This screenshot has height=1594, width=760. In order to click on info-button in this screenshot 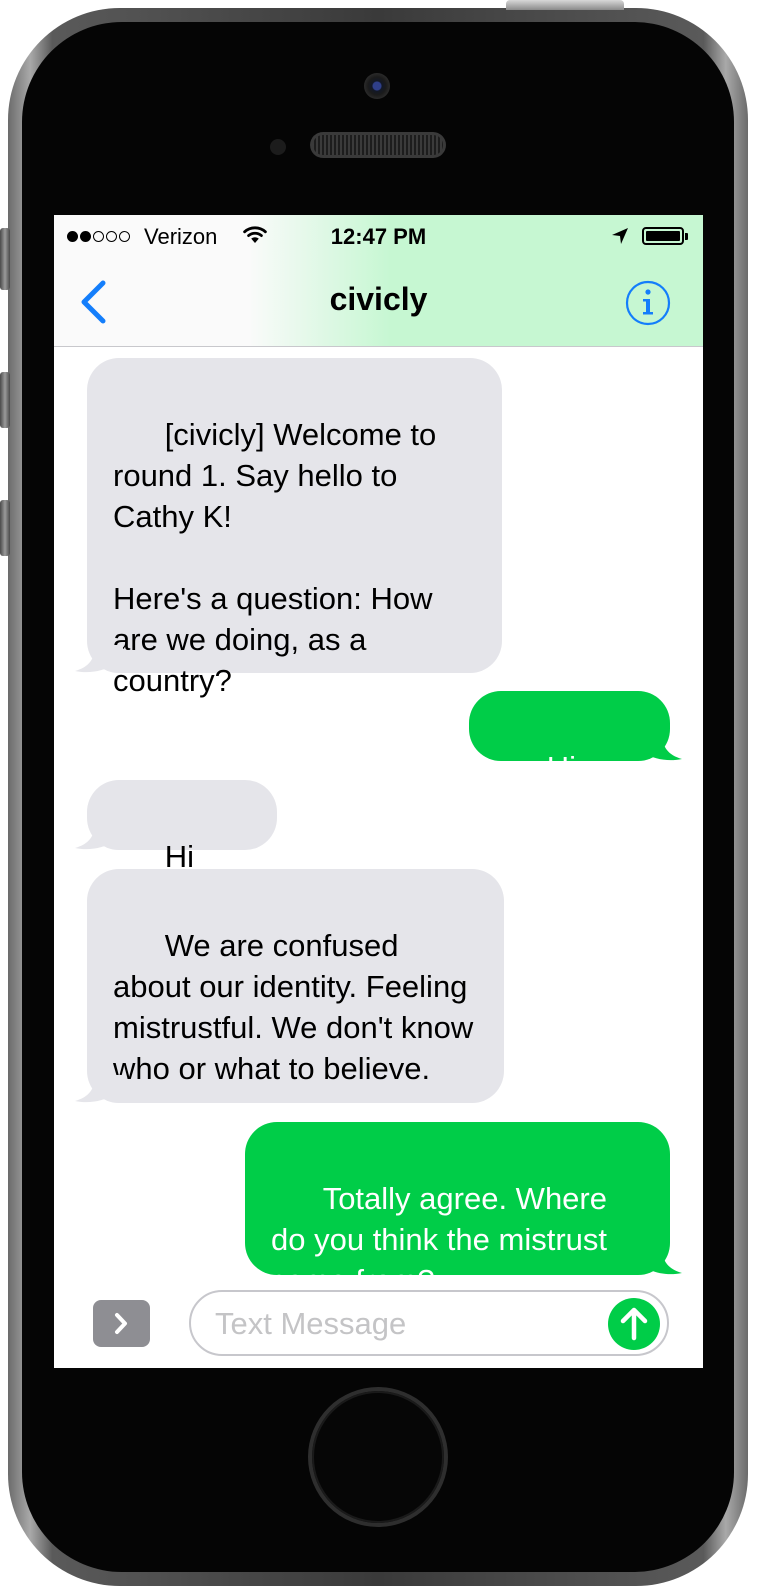, I will do `click(648, 303)`.